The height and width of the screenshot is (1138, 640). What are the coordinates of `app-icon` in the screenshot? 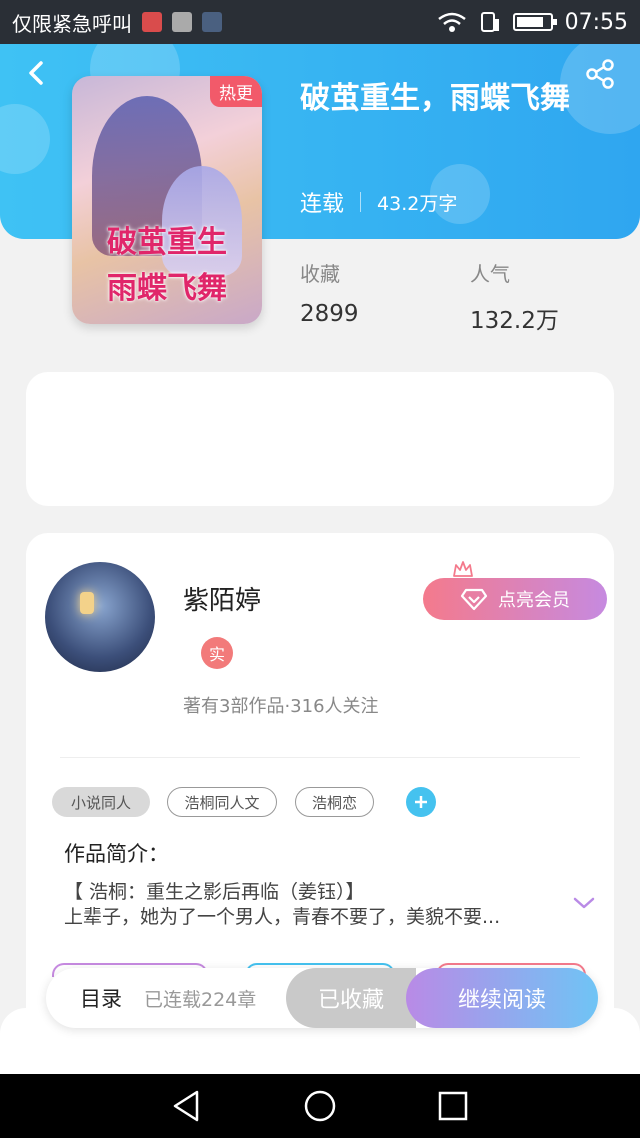 It's located at (212, 22).